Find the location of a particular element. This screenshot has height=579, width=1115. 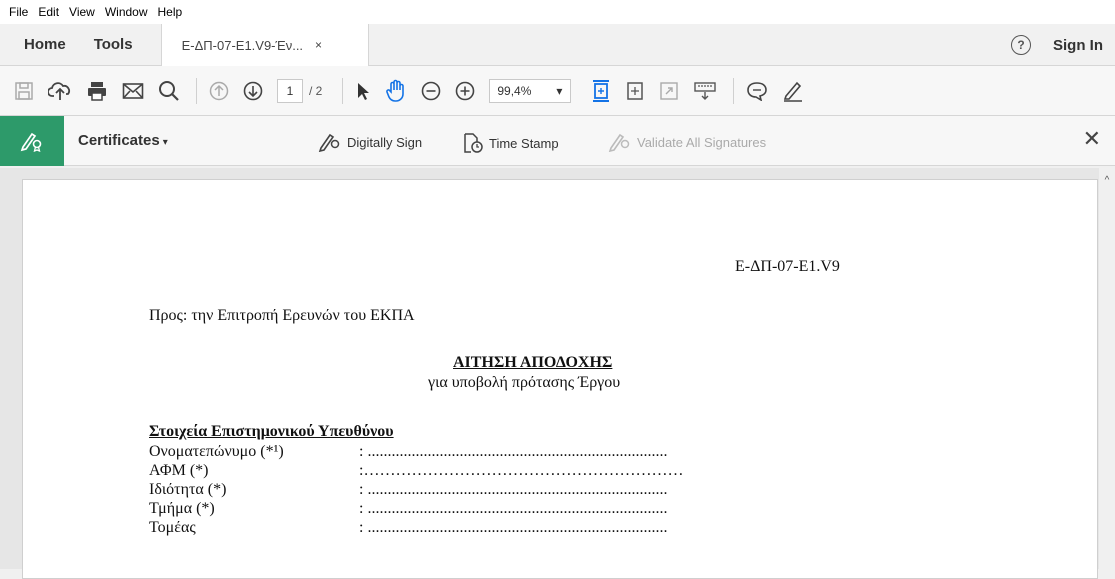

sign-pen-icon is located at coordinates (329, 142).